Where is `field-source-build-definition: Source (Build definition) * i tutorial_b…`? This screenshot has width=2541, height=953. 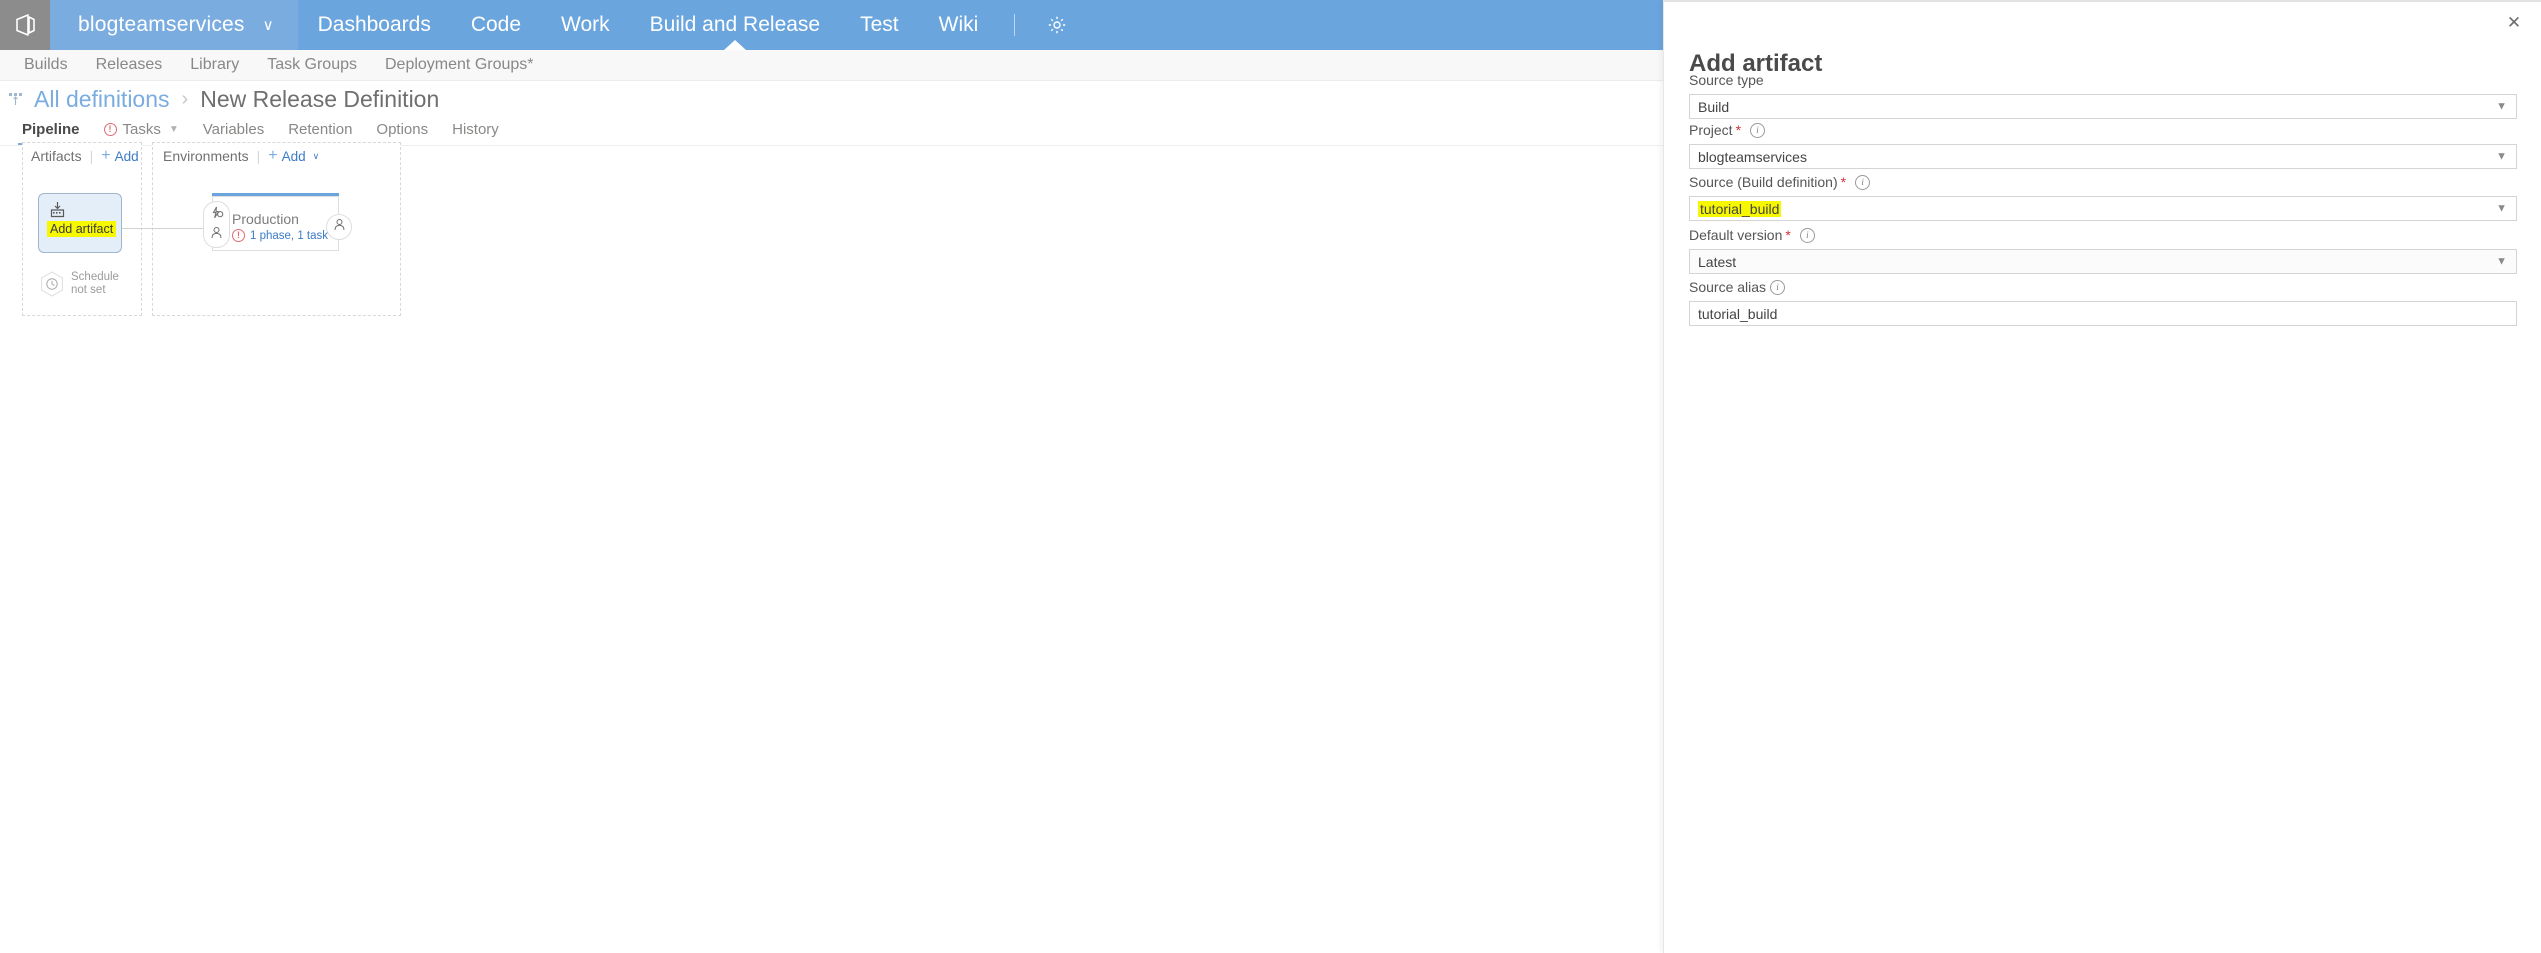 field-source-build-definition: Source (Build definition) * i tutorial_b… is located at coordinates (2103, 197).